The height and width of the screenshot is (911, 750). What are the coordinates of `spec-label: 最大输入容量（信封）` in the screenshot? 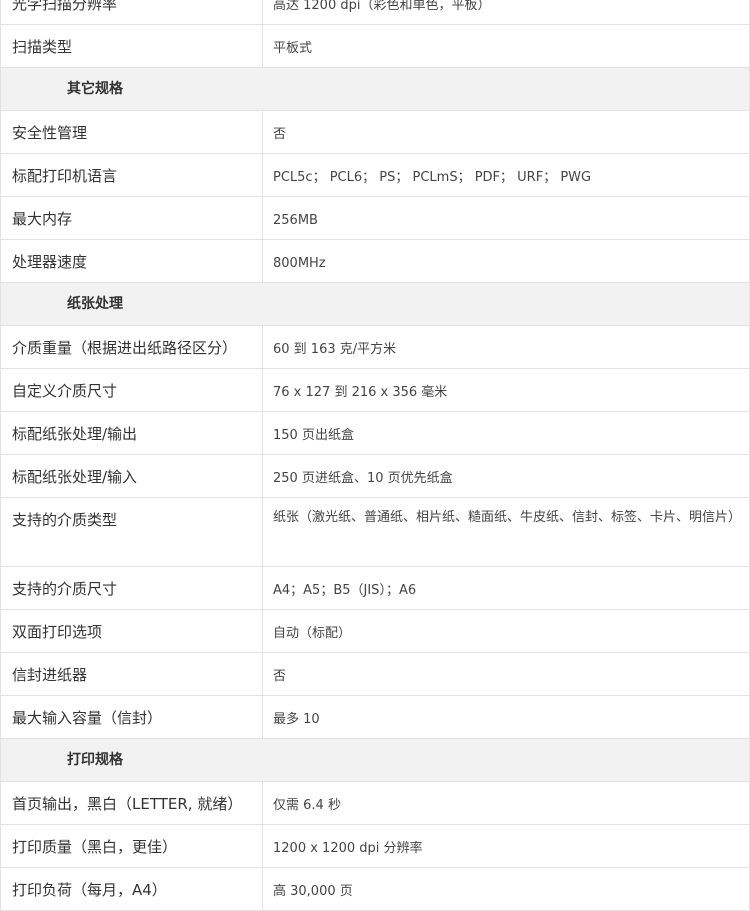 It's located at (131, 717).